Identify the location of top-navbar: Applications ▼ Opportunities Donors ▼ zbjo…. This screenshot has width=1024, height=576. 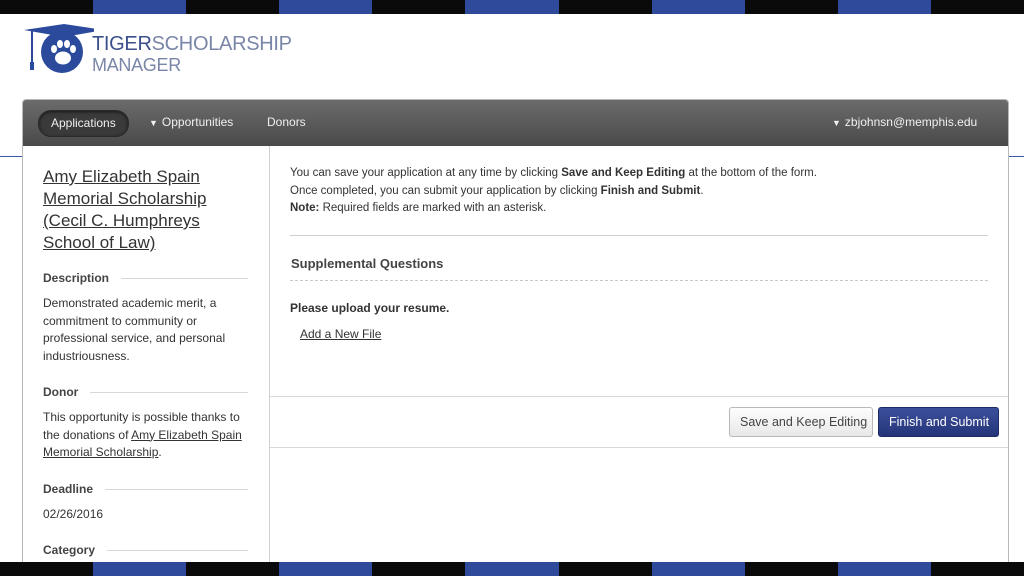
(515, 123).